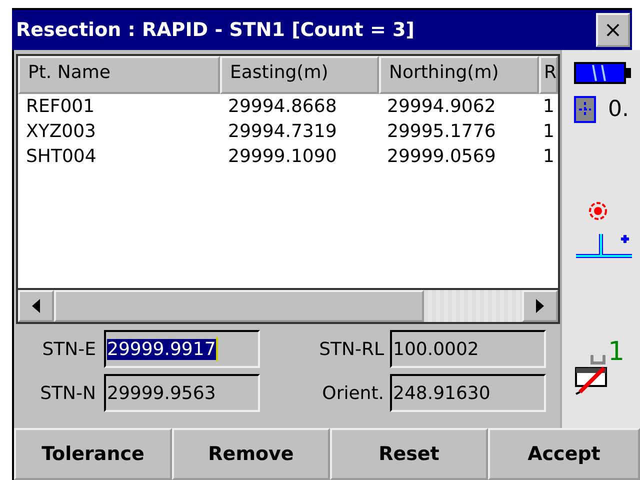 Image resolution: width=640 pixels, height=480 pixels. Describe the element at coordinates (93, 454) in the screenshot. I see `action-button: Tolerance` at that location.